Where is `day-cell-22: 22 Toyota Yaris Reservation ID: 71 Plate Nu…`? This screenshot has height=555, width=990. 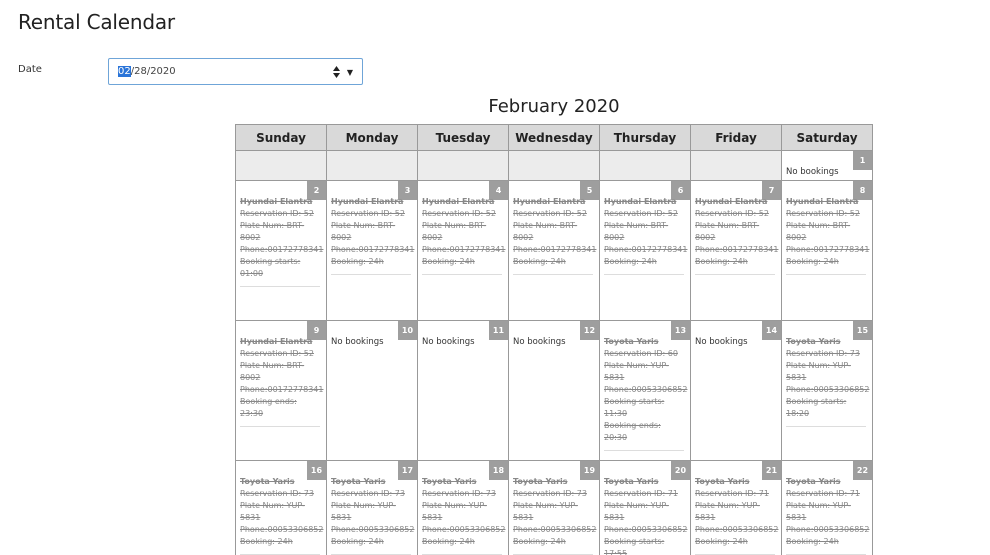 day-cell-22: 22 Toyota Yaris Reservation ID: 71 Plate Nu… is located at coordinates (827, 508).